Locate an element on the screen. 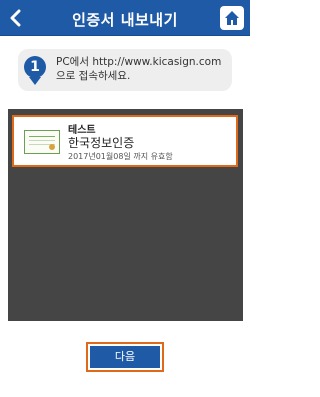 Image resolution: width=320 pixels, height=397 pixels. next-button-label: 다음 is located at coordinates (125, 357).